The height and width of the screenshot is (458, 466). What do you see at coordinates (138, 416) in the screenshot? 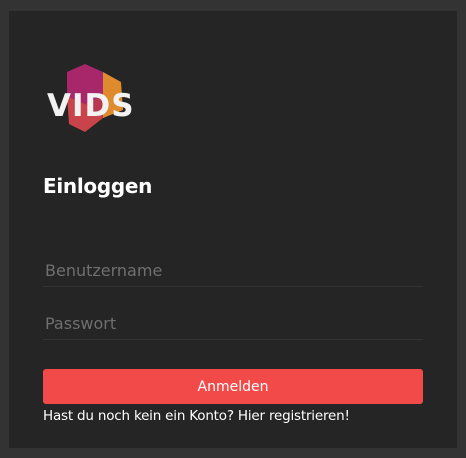
I see `register-prompt-text: Hast du noch kein ein Konto?` at bounding box center [138, 416].